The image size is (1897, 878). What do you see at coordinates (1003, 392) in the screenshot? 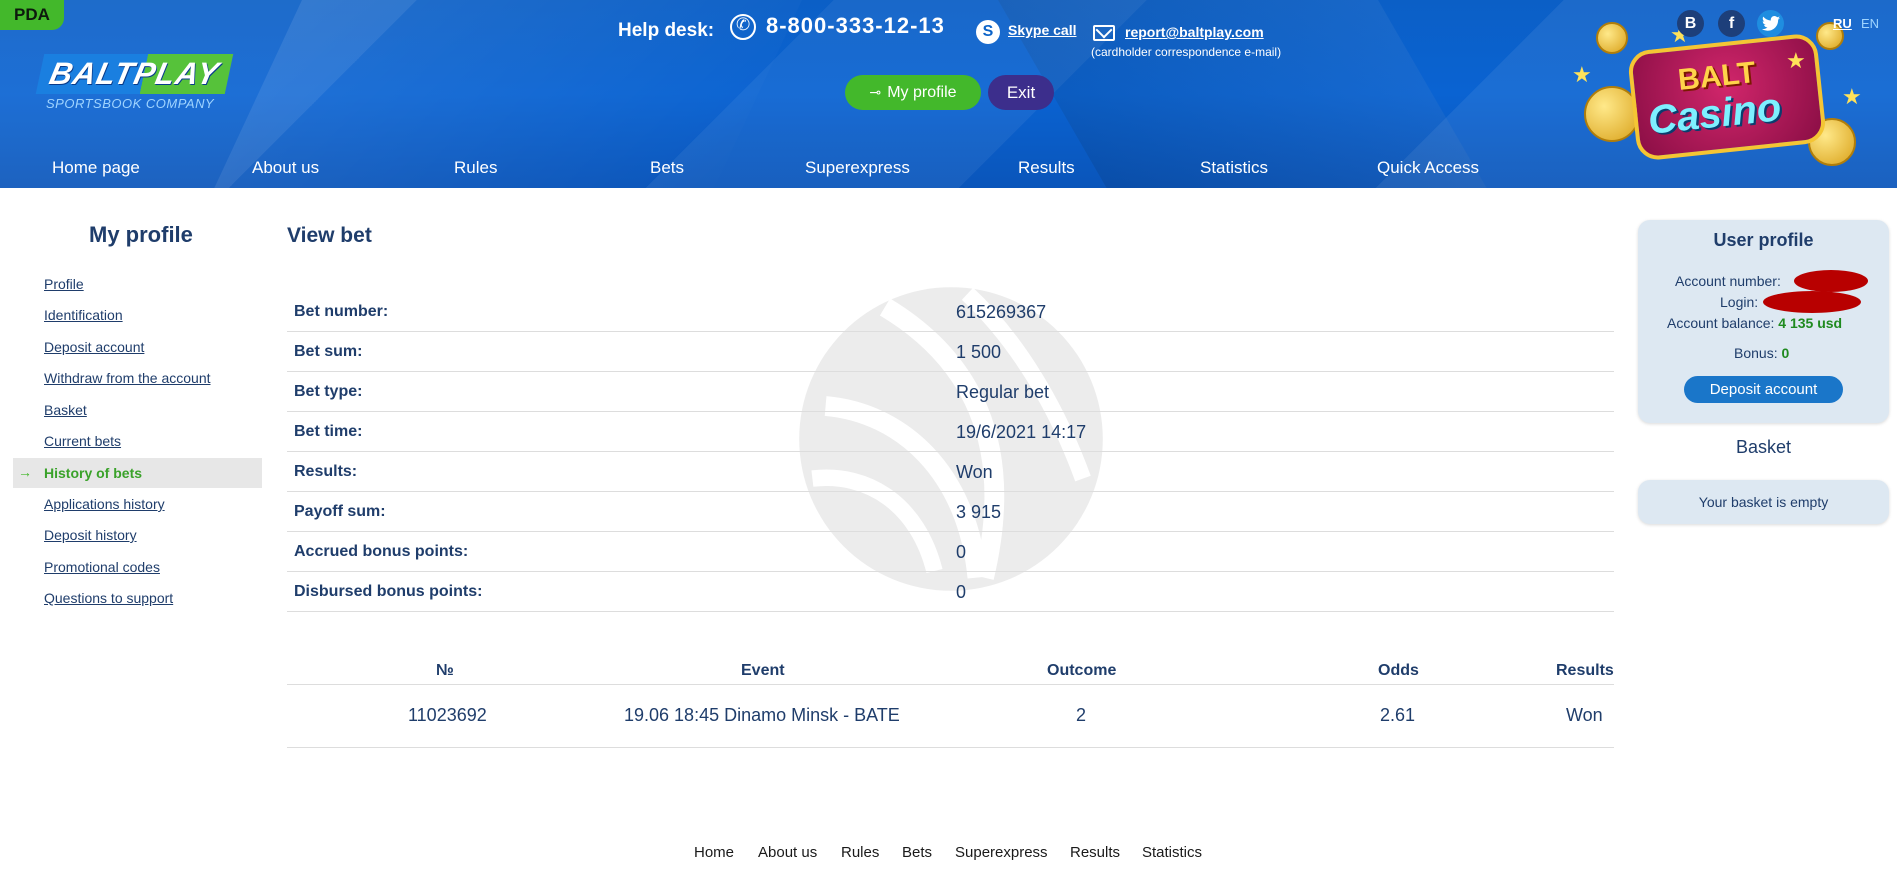
I see `bet-type-value: Regular bet` at bounding box center [1003, 392].